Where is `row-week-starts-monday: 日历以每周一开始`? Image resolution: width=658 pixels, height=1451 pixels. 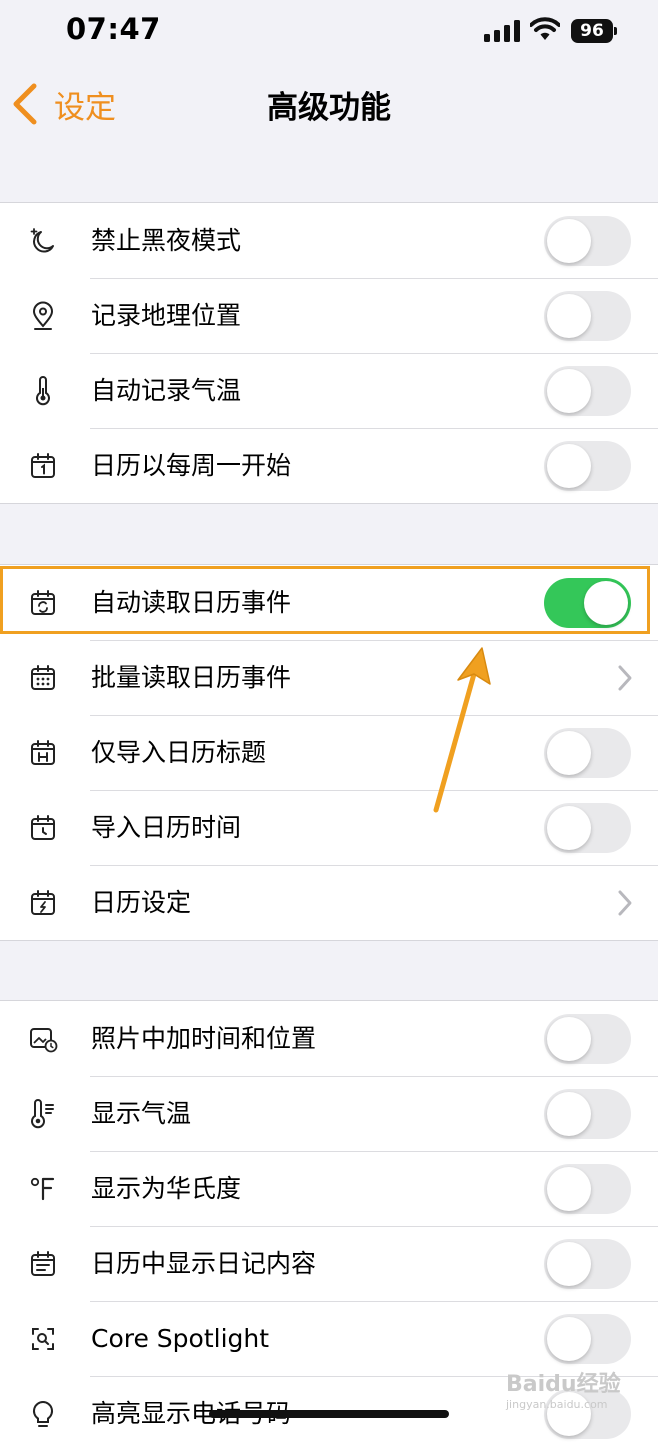 row-week-starts-monday: 日历以每周一开始 is located at coordinates (329, 465).